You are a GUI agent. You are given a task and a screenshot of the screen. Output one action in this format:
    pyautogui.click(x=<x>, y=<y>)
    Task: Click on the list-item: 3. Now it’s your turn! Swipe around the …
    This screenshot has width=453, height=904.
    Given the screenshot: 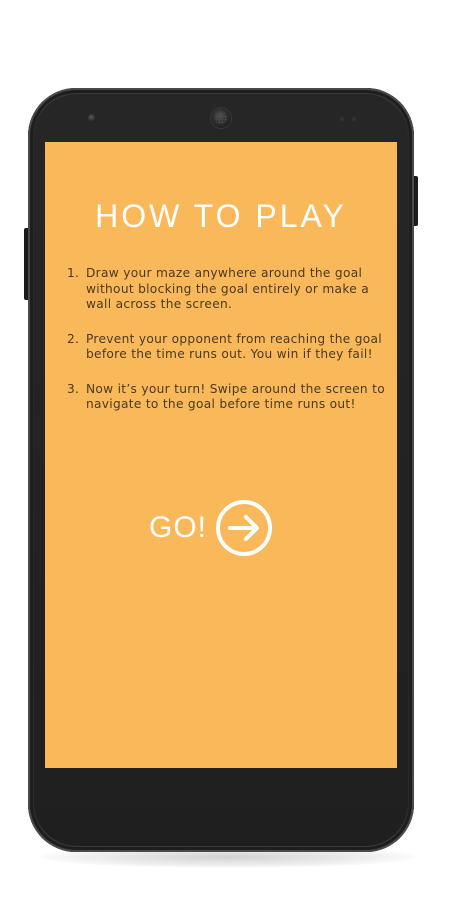 What is the action you would take?
    pyautogui.click(x=226, y=397)
    